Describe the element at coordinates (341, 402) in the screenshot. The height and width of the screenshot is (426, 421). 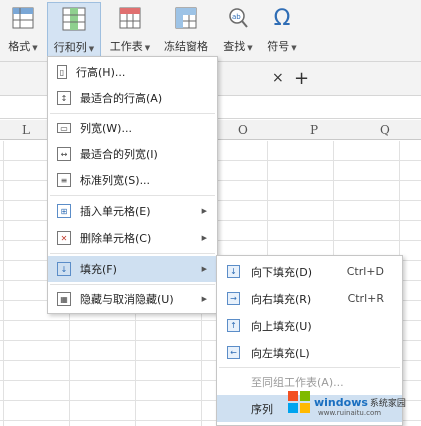
I see `watermark-brand: windows` at that location.